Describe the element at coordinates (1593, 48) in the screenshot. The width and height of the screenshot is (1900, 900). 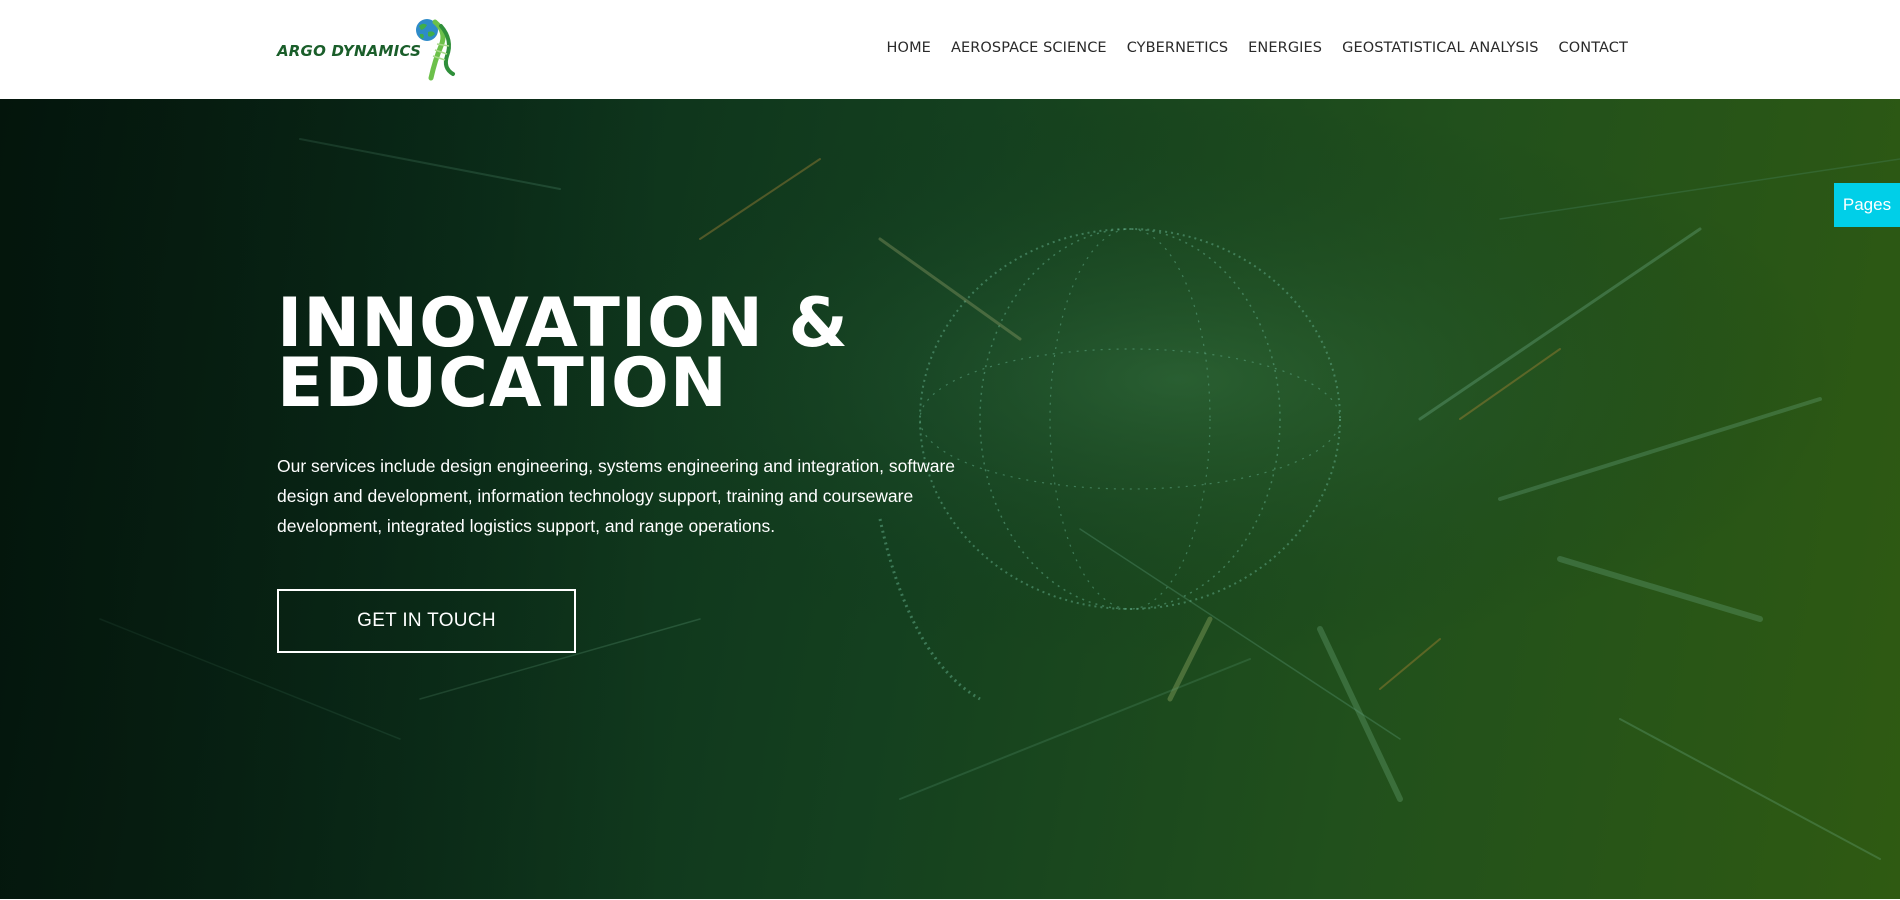
I see `nav-contact: CONTACT` at that location.